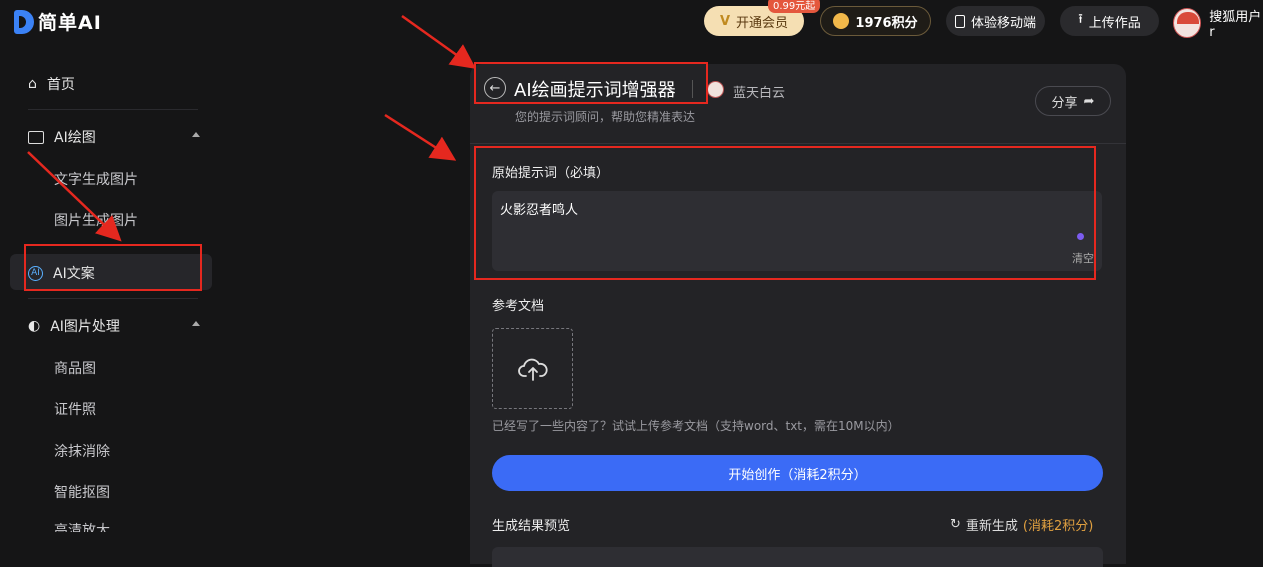 The image size is (1263, 567). Describe the element at coordinates (252, 128) in the screenshot. I see `annotation-arrows` at that location.